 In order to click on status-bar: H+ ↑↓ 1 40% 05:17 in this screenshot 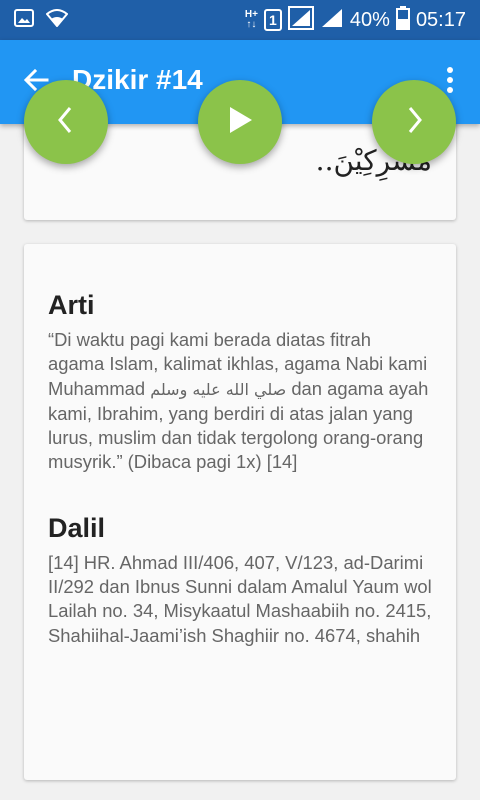, I will do `click(240, 20)`.